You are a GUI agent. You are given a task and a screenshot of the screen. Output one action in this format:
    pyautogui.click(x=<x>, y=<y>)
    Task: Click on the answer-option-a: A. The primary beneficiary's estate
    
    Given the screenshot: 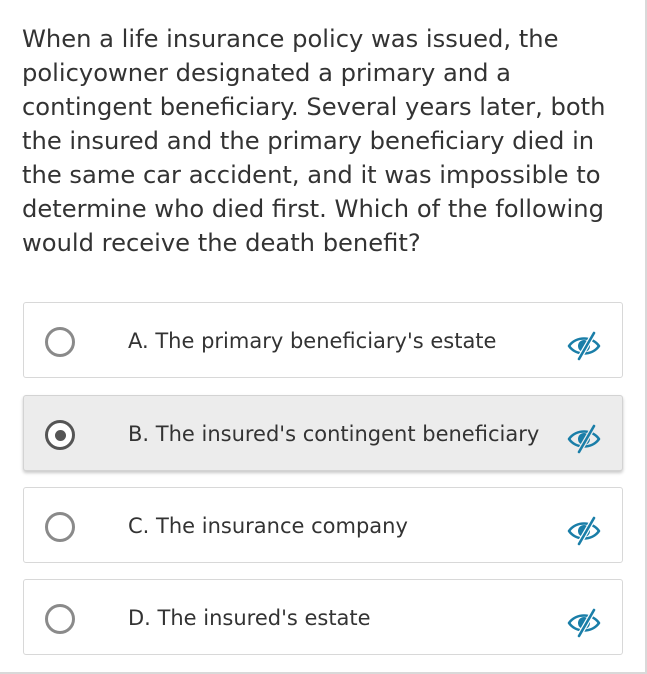 What is the action you would take?
    pyautogui.click(x=323, y=340)
    